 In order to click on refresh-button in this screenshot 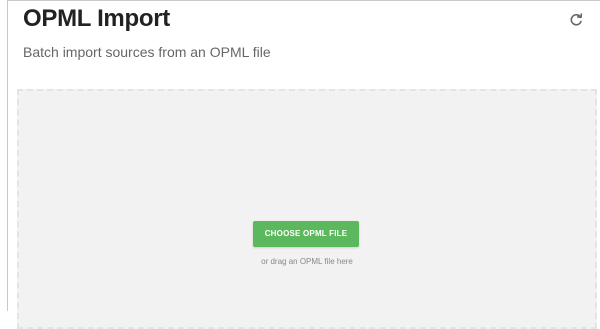, I will do `click(576, 20)`.